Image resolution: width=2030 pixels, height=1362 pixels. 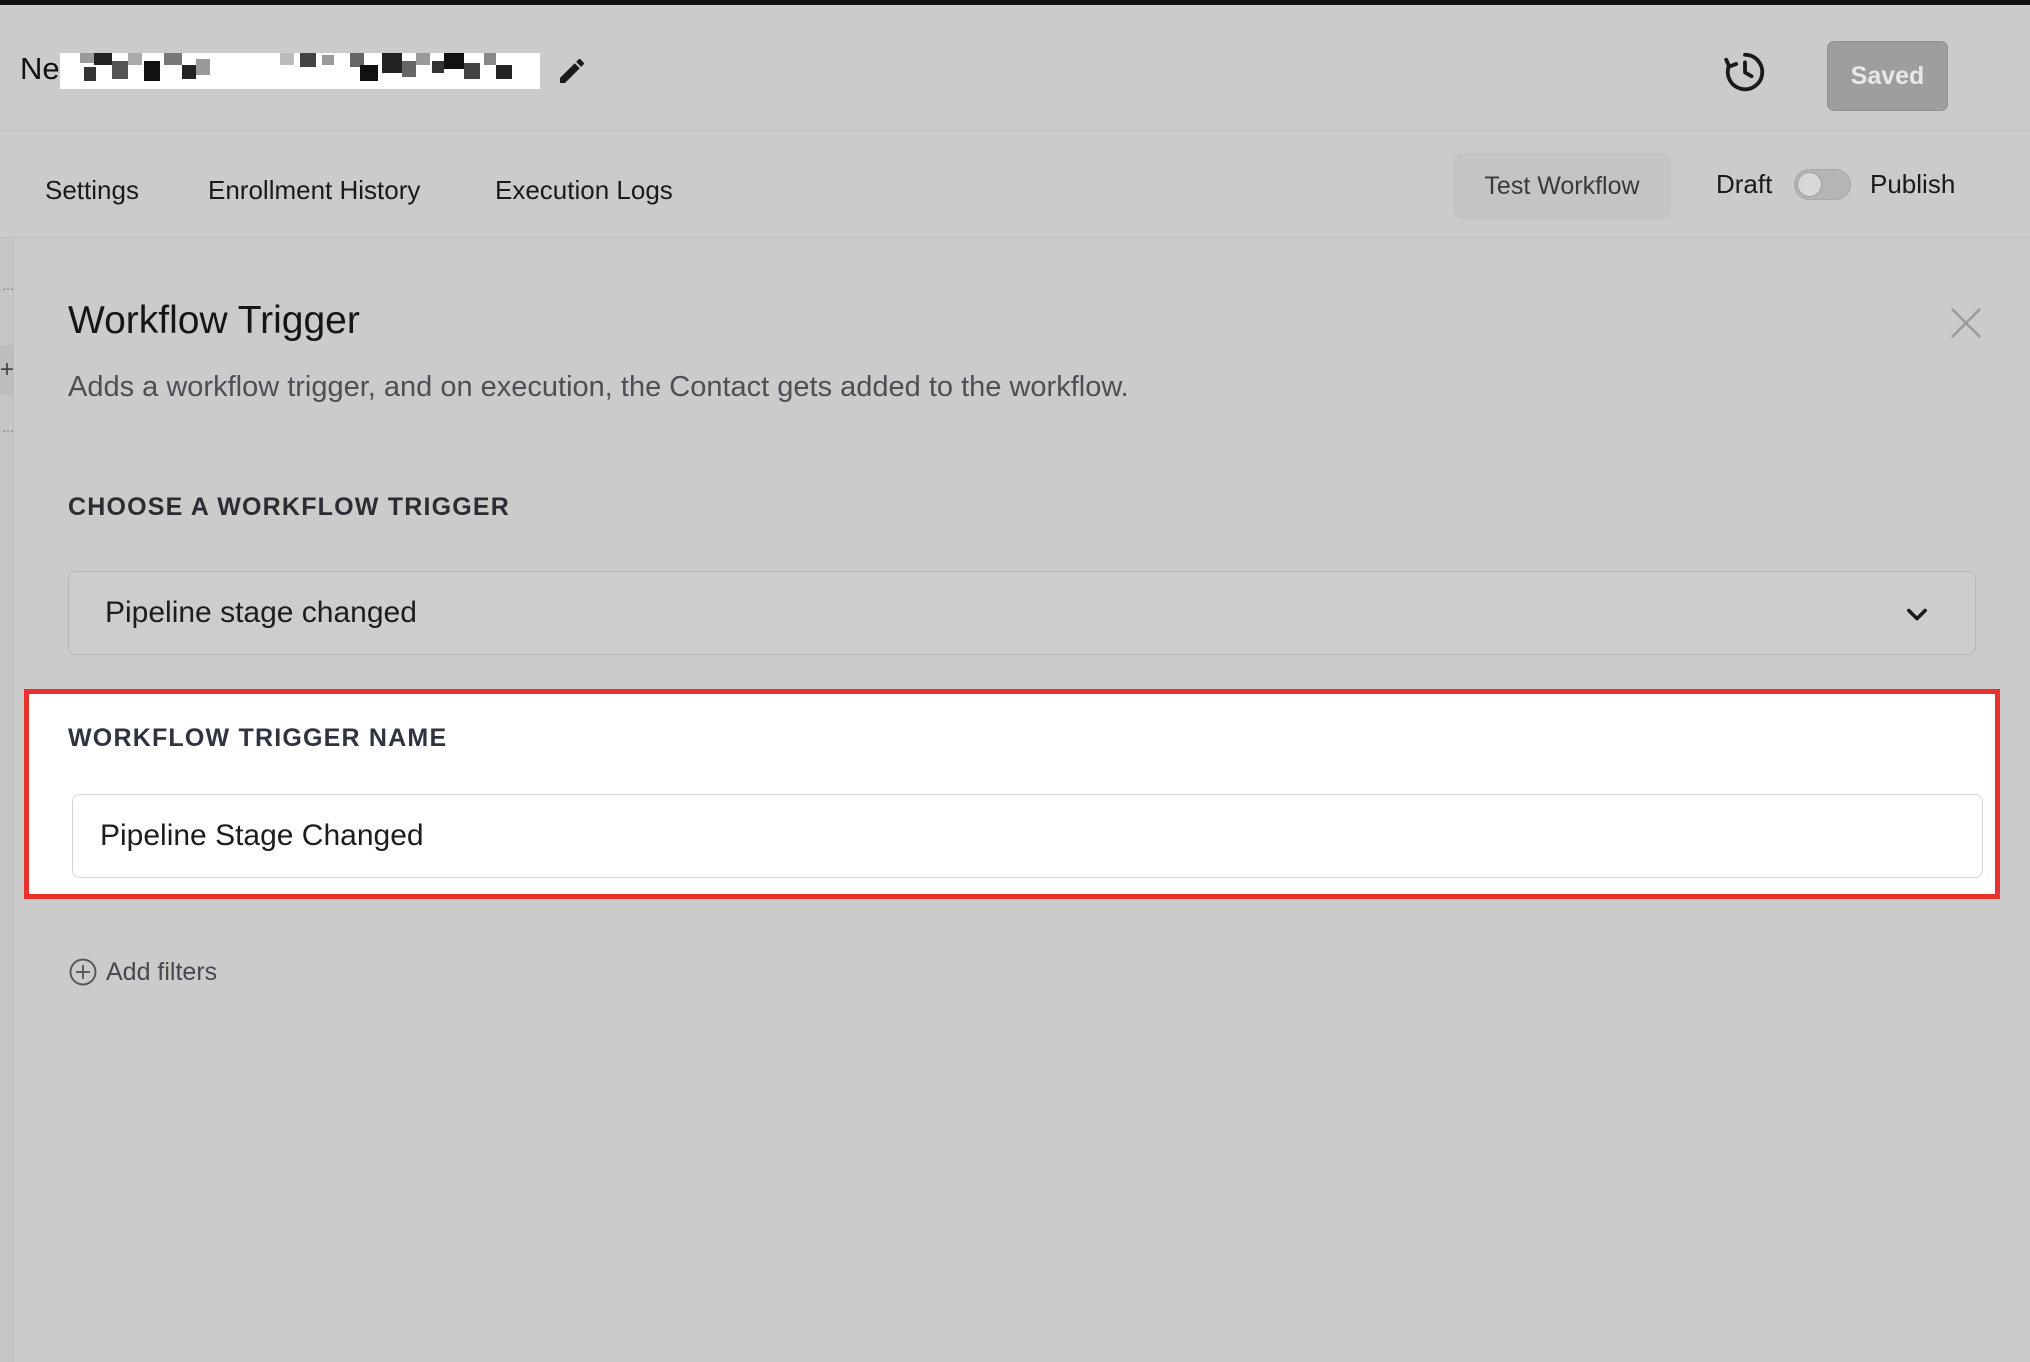 I want to click on publish-label: Publish, so click(x=1913, y=184).